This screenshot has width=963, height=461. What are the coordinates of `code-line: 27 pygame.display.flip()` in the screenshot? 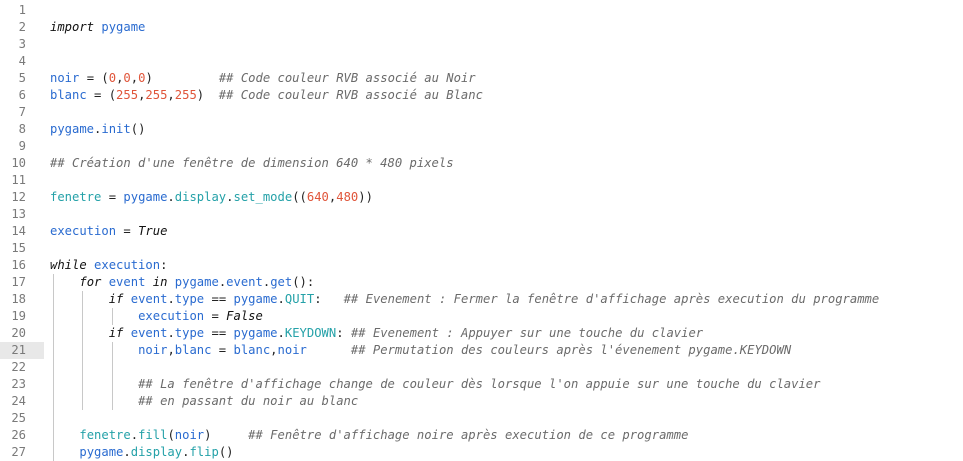 It's located at (481, 452).